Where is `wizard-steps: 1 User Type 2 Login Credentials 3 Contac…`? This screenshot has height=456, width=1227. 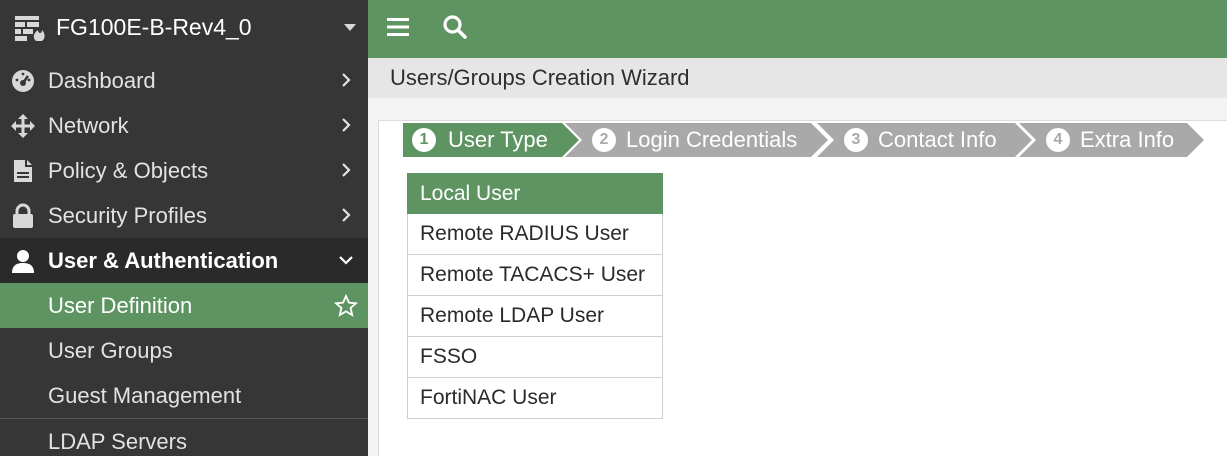
wizard-steps: 1 User Type 2 Login Credentials 3 Contac… is located at coordinates (813, 140).